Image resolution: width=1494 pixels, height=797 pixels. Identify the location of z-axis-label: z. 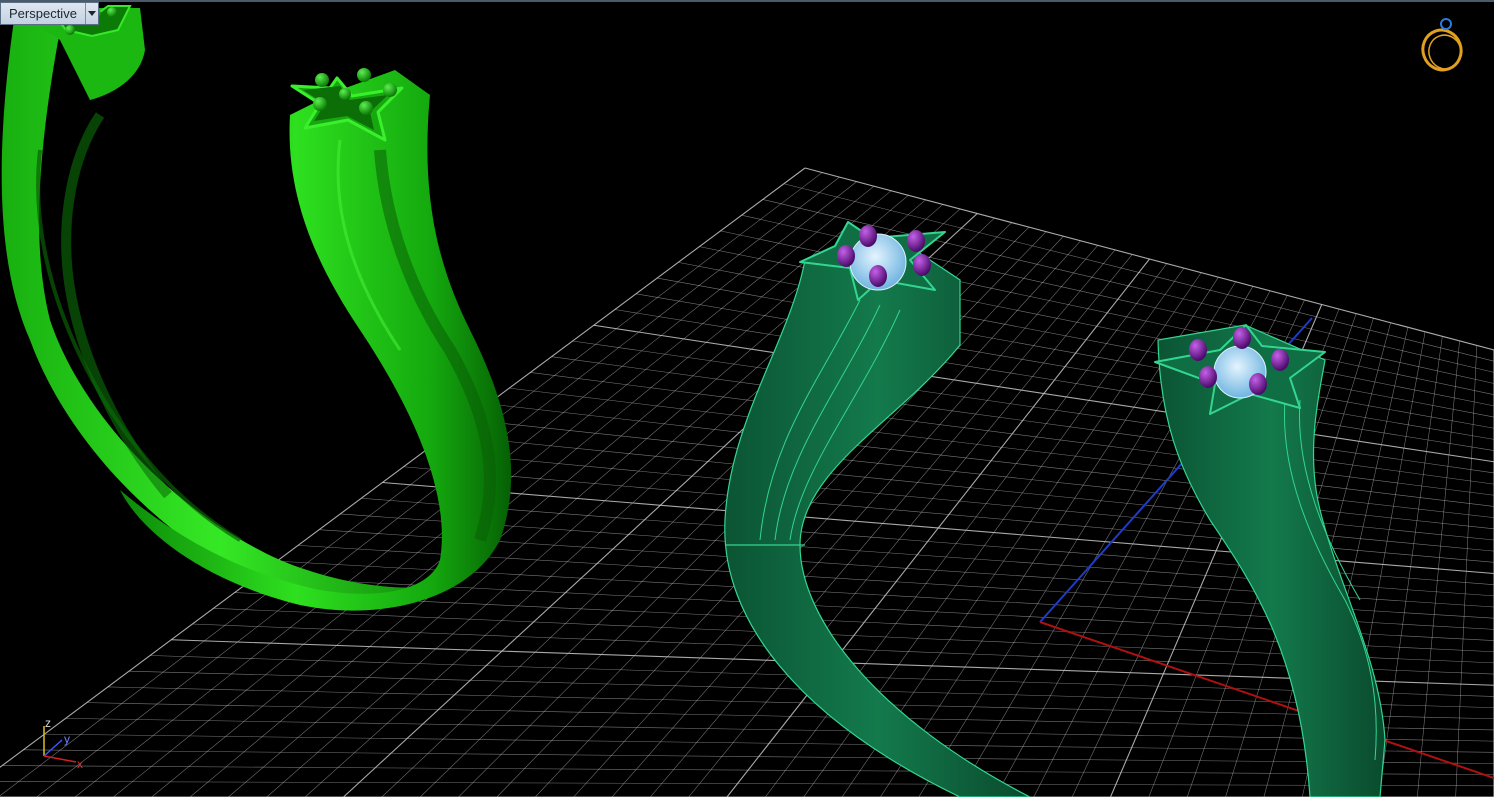
(48, 723).